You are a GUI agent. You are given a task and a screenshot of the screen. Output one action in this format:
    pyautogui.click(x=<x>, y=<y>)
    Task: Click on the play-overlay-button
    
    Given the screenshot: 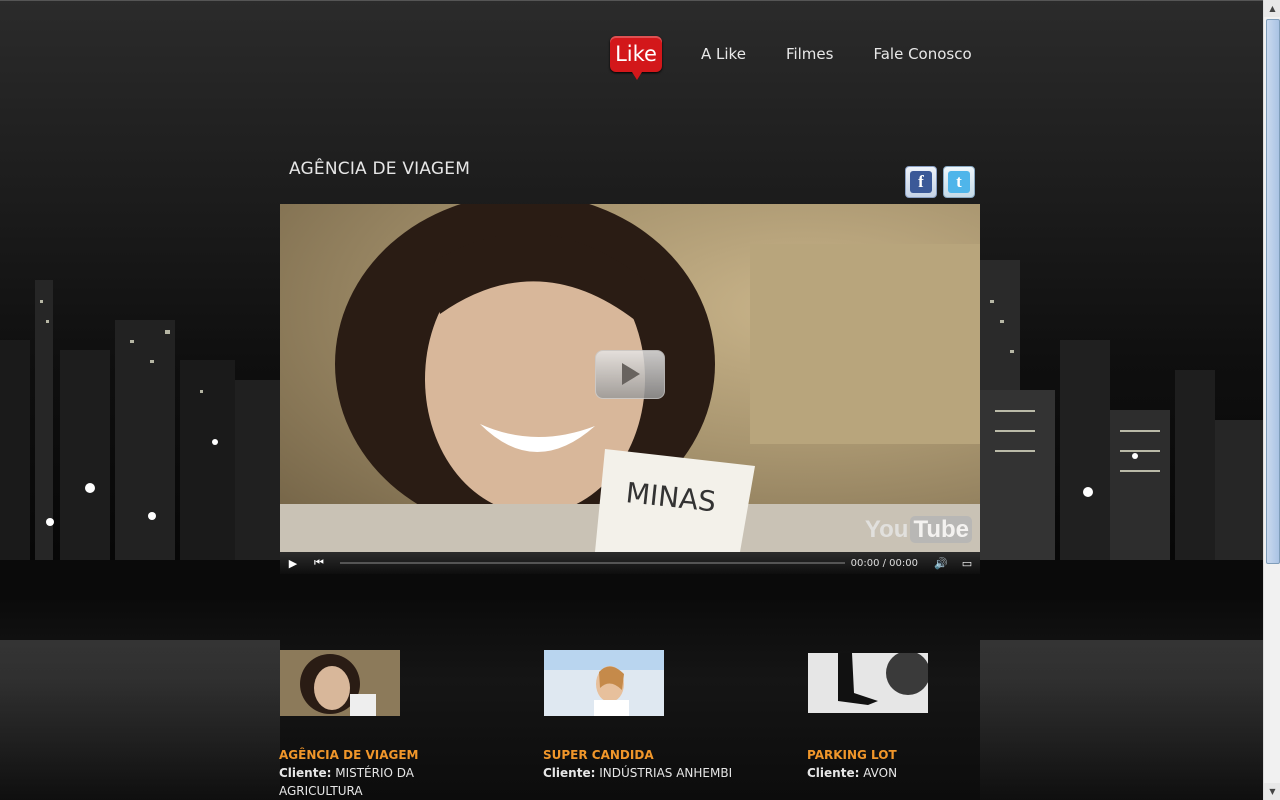 What is the action you would take?
    pyautogui.click(x=630, y=374)
    